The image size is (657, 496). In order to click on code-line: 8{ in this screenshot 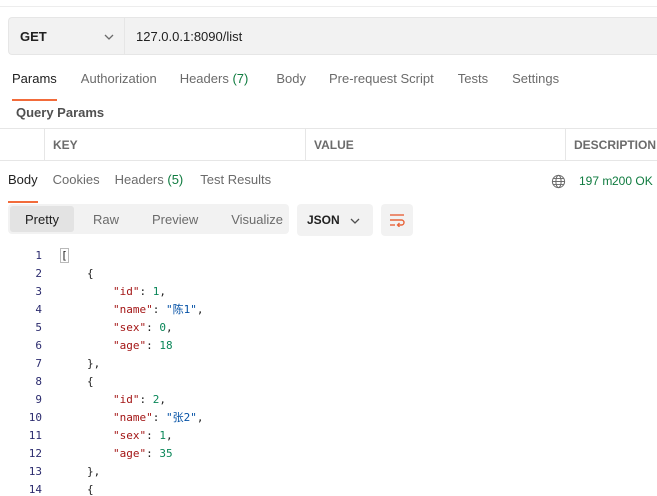, I will do `click(328, 381)`.